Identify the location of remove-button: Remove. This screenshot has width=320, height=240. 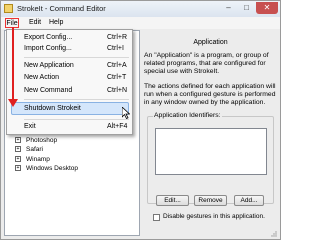
(210, 200).